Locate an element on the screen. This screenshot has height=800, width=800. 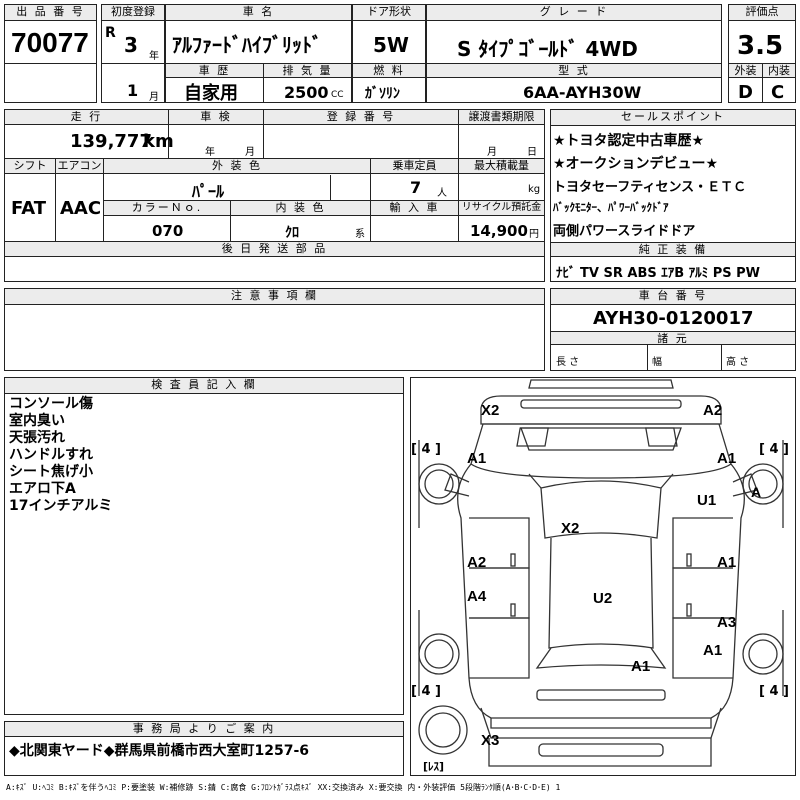
displacement: 2500 is located at coordinates (306, 92).